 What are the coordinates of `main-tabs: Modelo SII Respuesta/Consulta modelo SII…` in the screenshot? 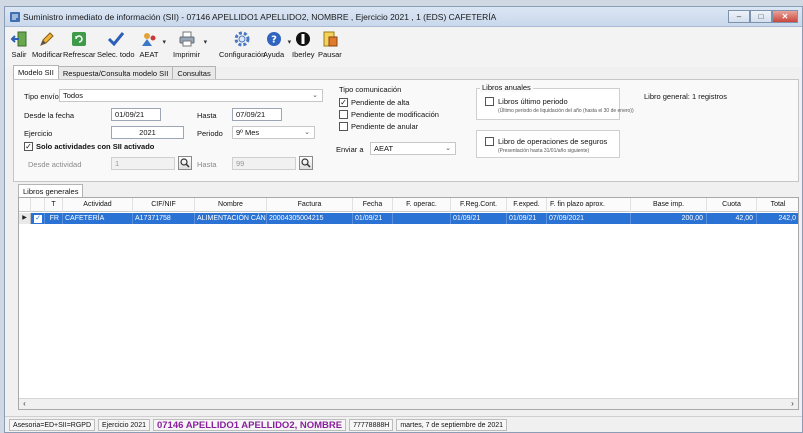 It's located at (114, 72).